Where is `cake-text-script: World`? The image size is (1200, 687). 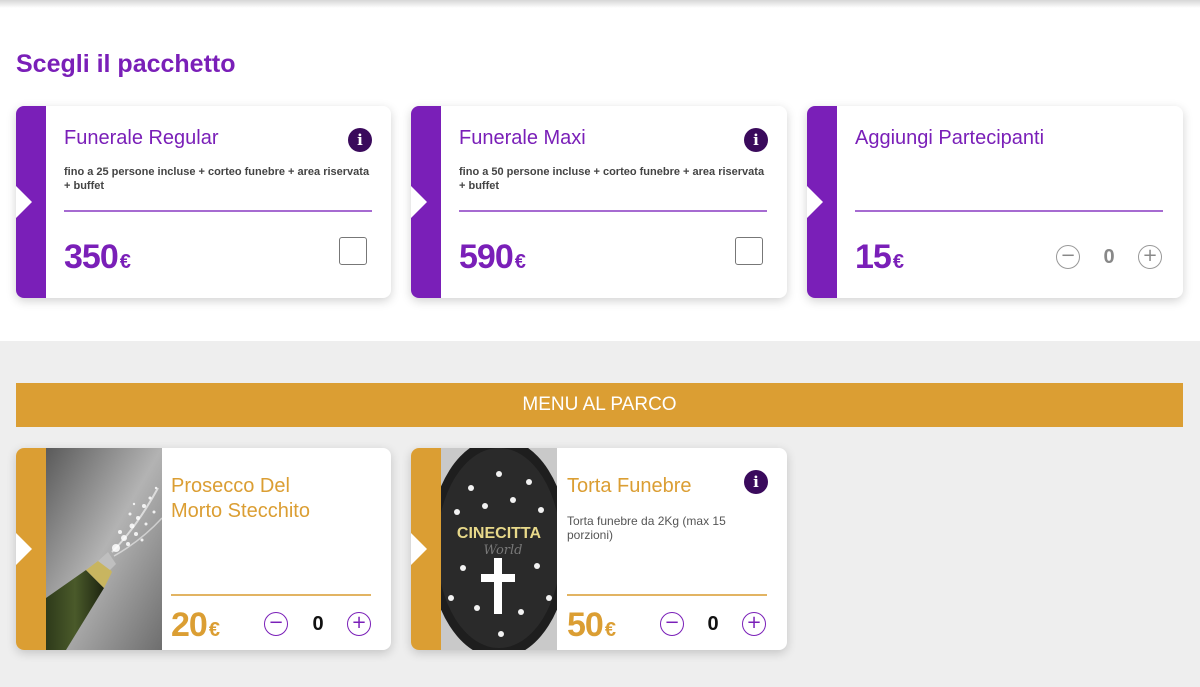
cake-text-script: World is located at coordinates (503, 550).